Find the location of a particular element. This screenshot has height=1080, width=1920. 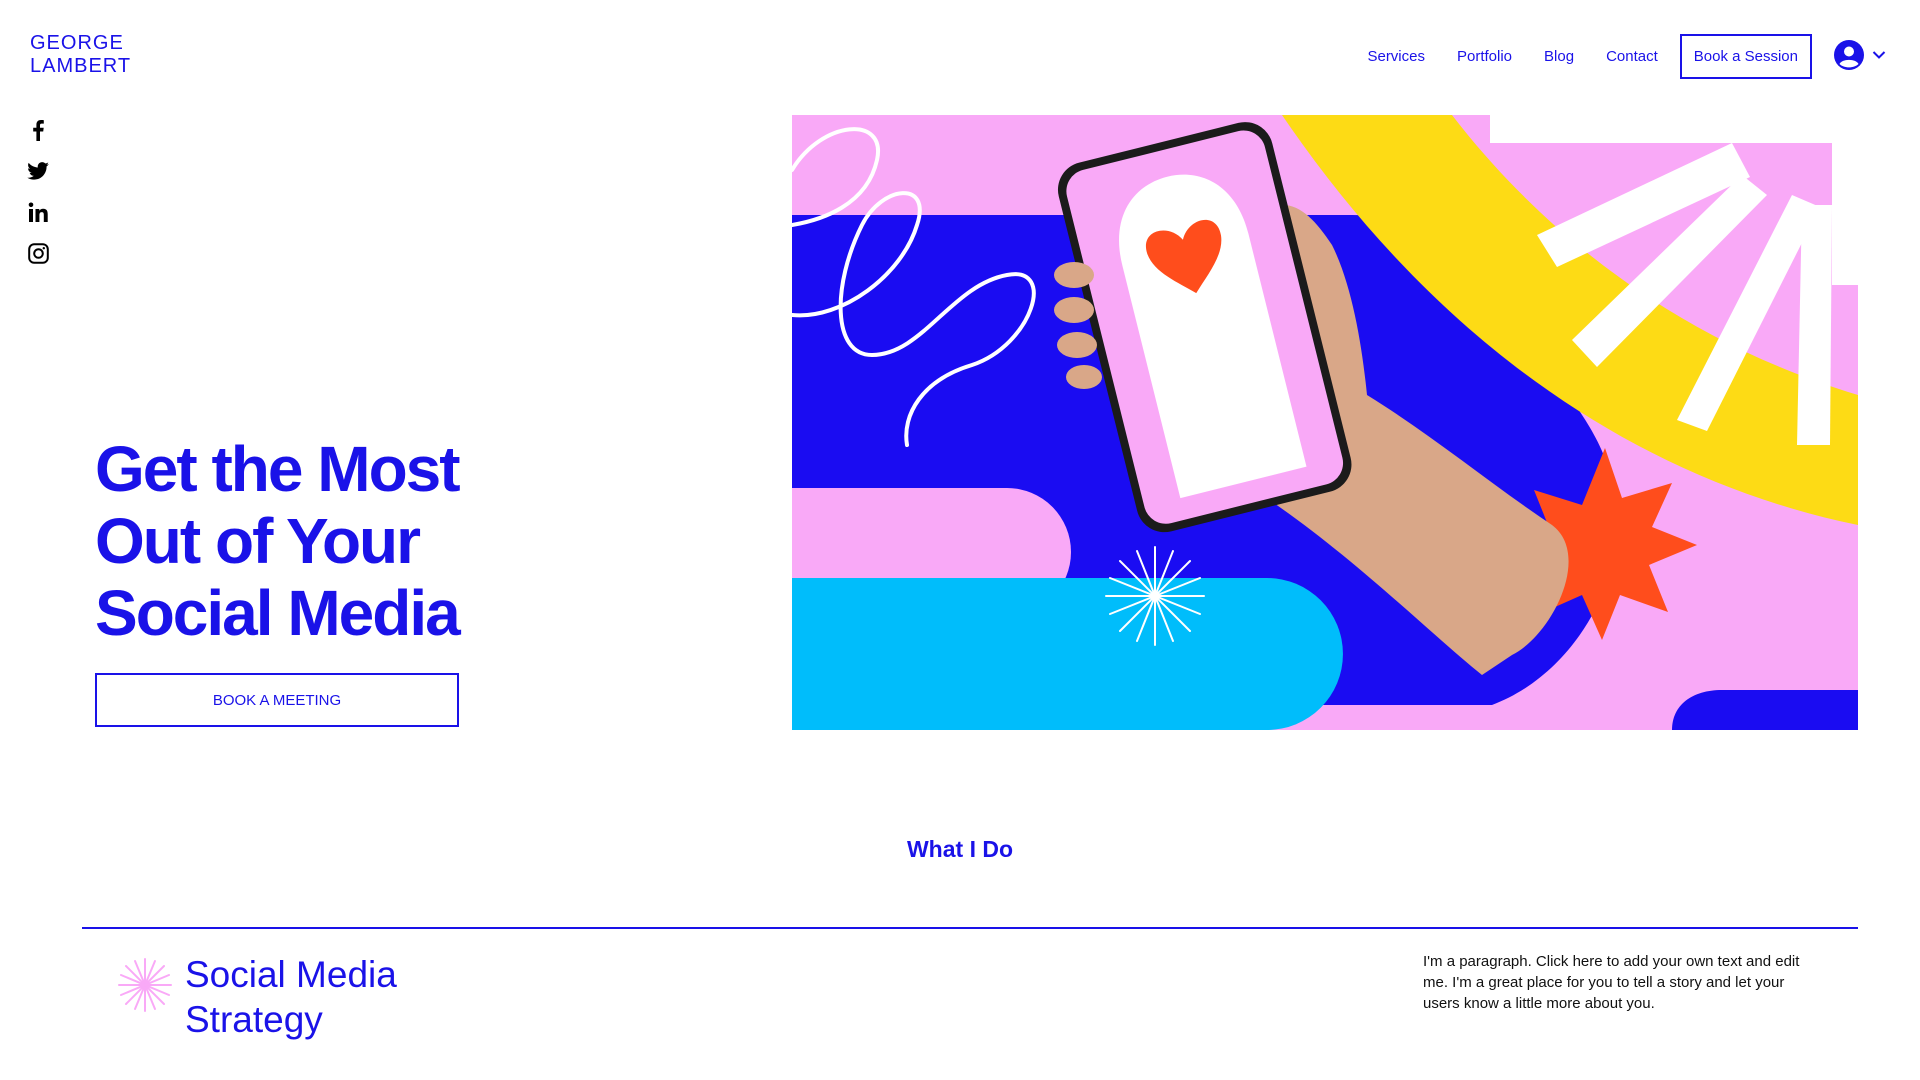

site-logo: GEORGE LAMBERT is located at coordinates (80, 55).